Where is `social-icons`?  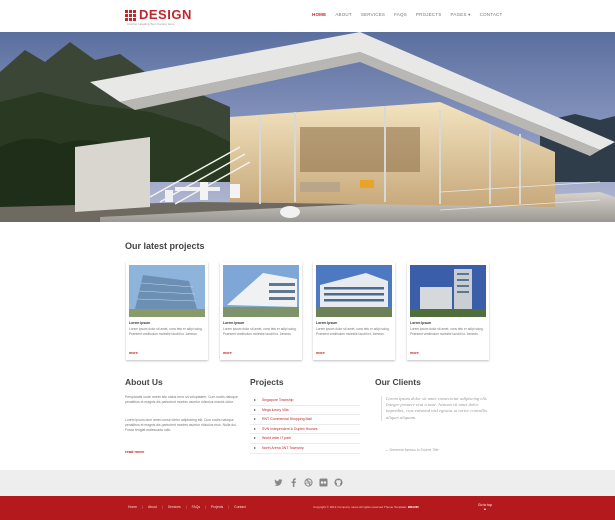 social-icons is located at coordinates (311, 482).